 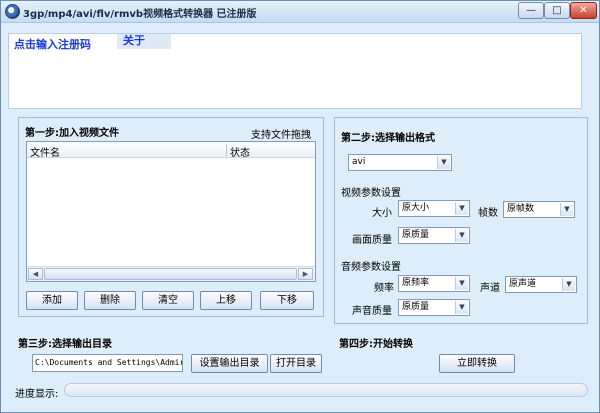 I want to click on size-select: 原大小 ▼, so click(x=434, y=208).